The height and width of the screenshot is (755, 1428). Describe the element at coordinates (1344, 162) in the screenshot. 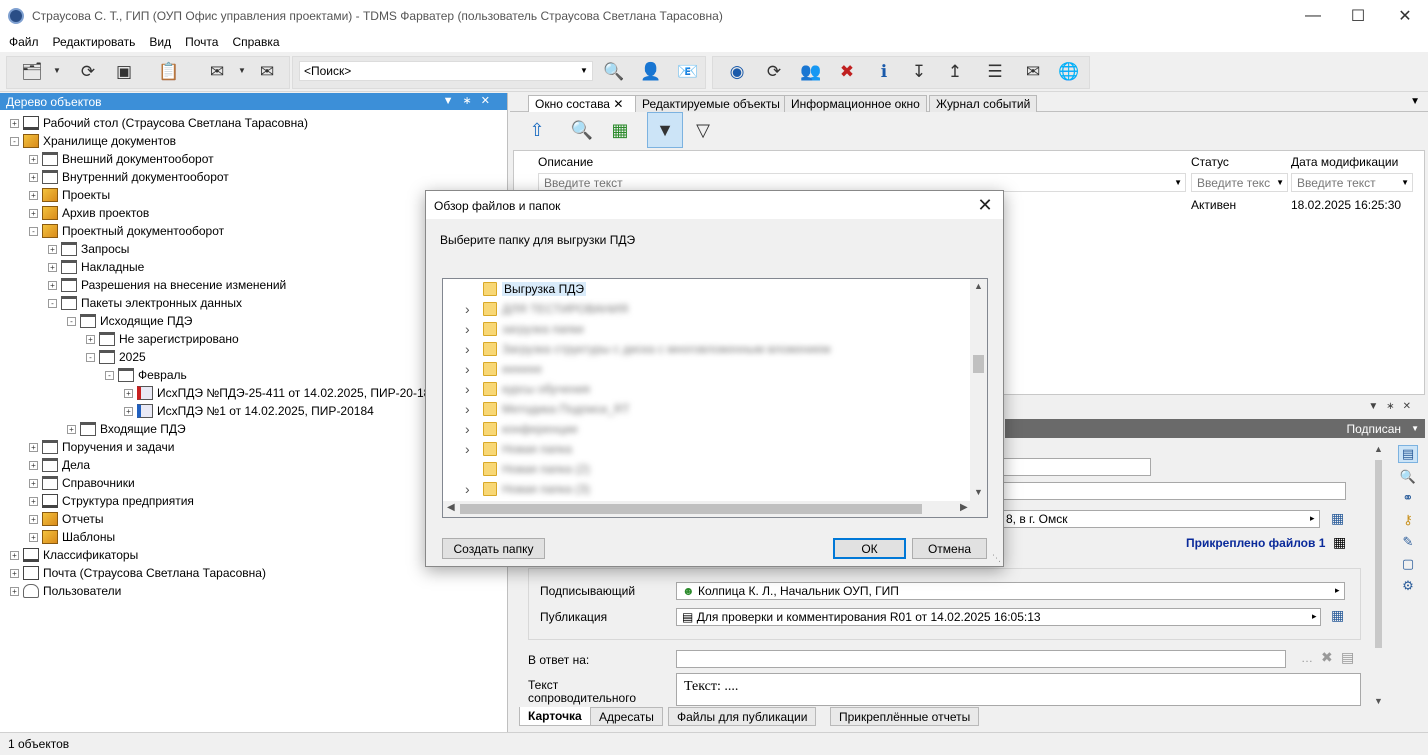

I see `column-header-modified: Дата модификации` at that location.